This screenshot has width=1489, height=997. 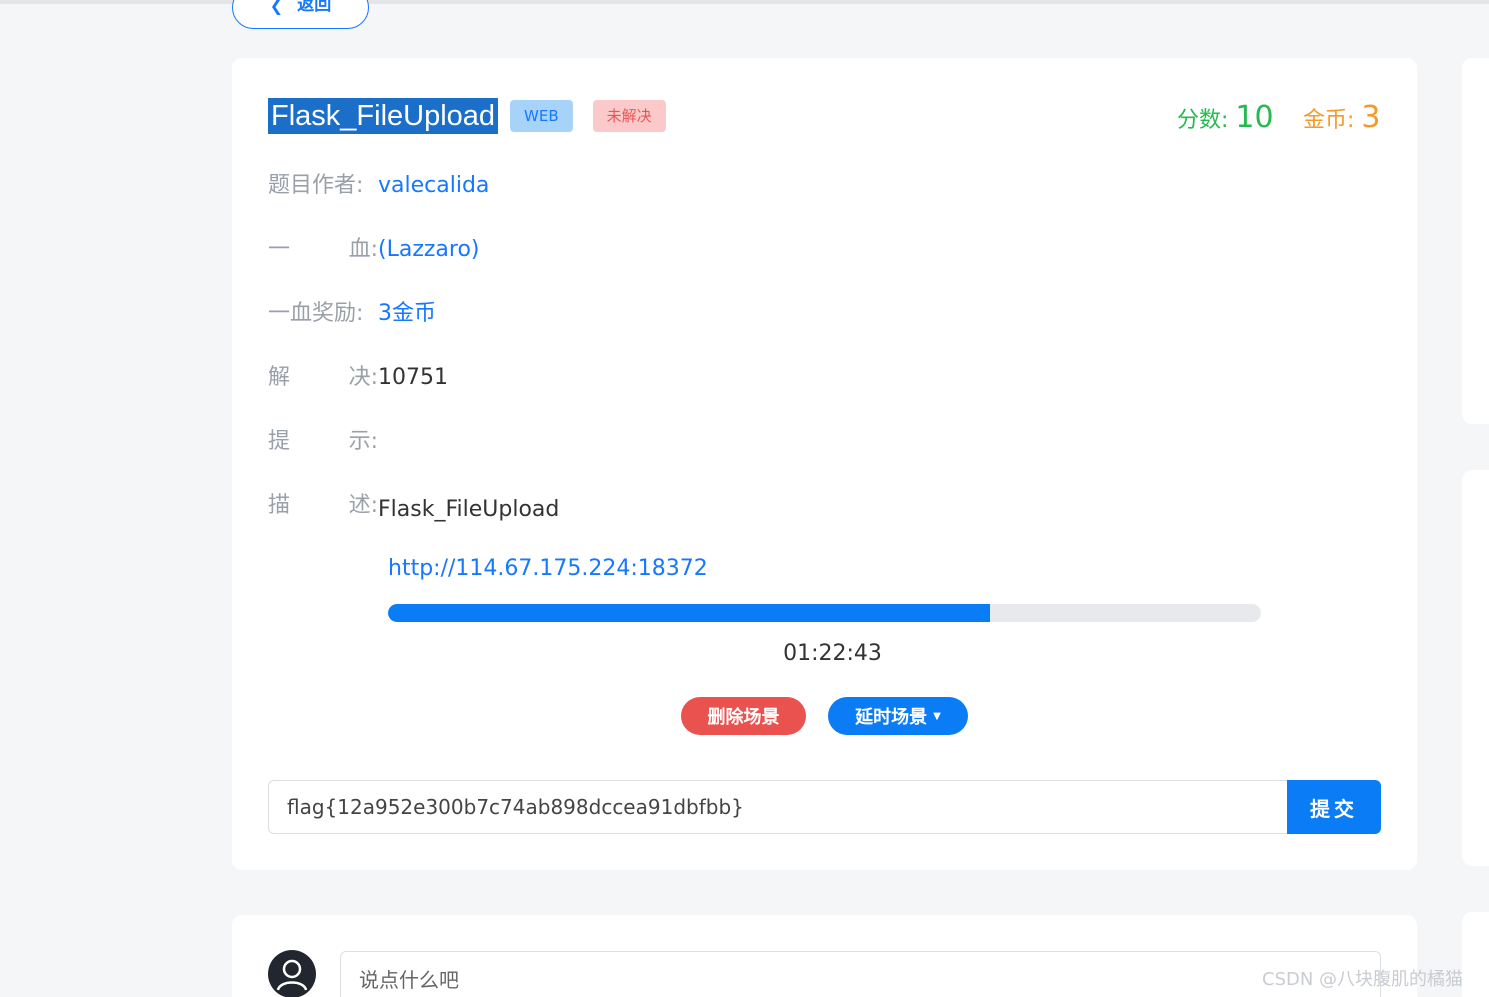 I want to click on flag-input: flag{12a952e300b7c74ab898dccea91dbfbb}, so click(x=778, y=807).